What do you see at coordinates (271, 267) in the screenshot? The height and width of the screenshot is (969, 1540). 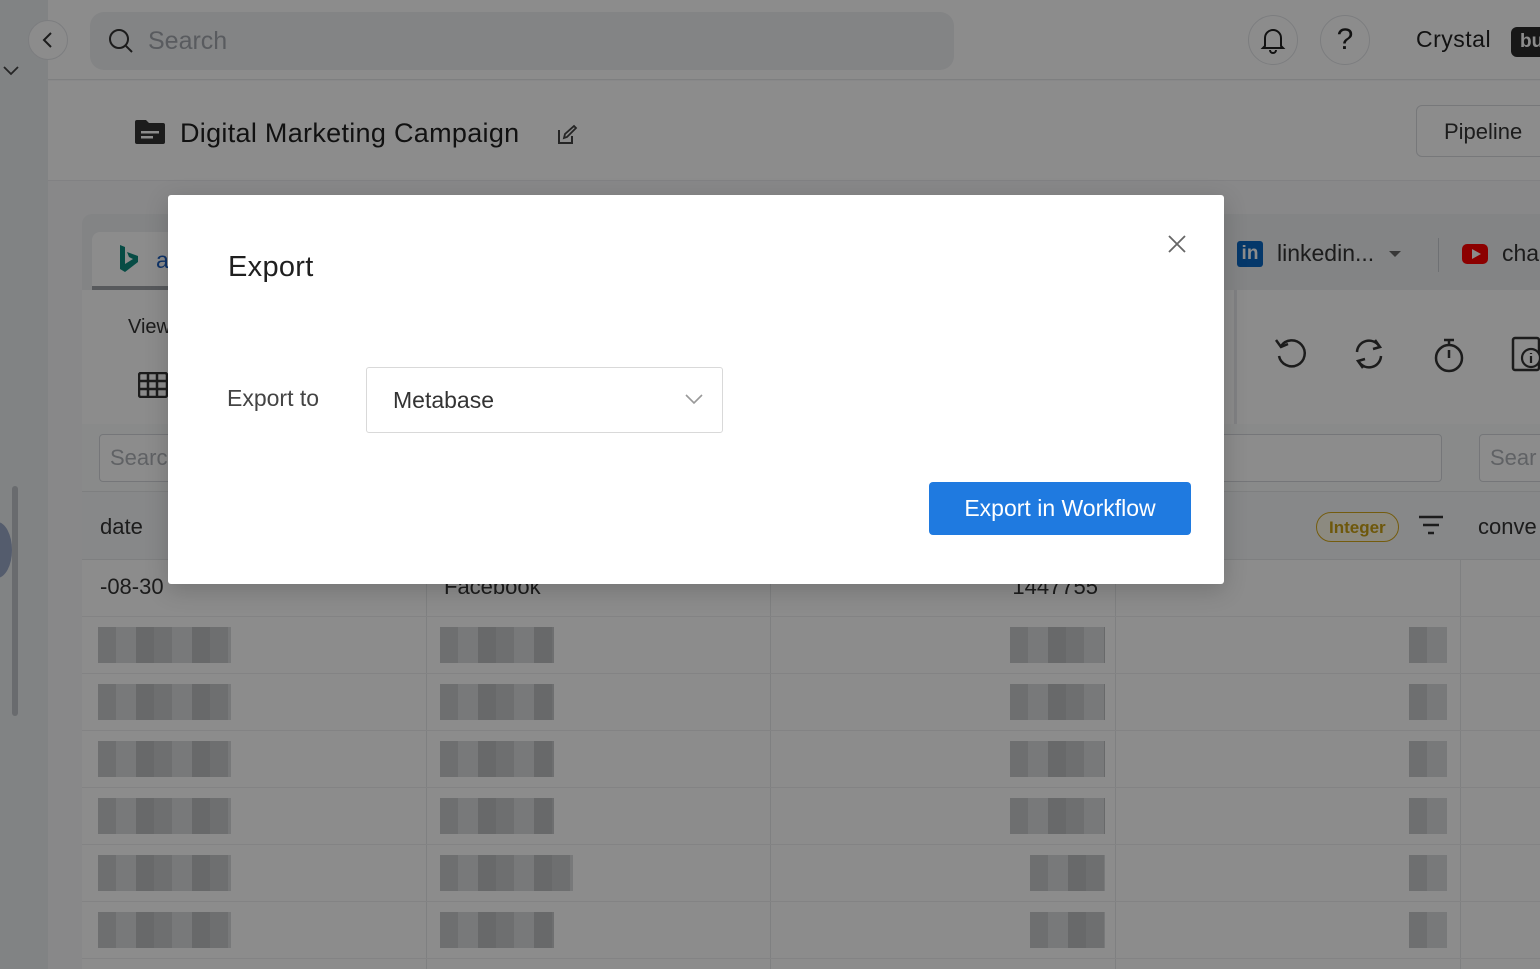 I see `dialog-title: Export` at bounding box center [271, 267].